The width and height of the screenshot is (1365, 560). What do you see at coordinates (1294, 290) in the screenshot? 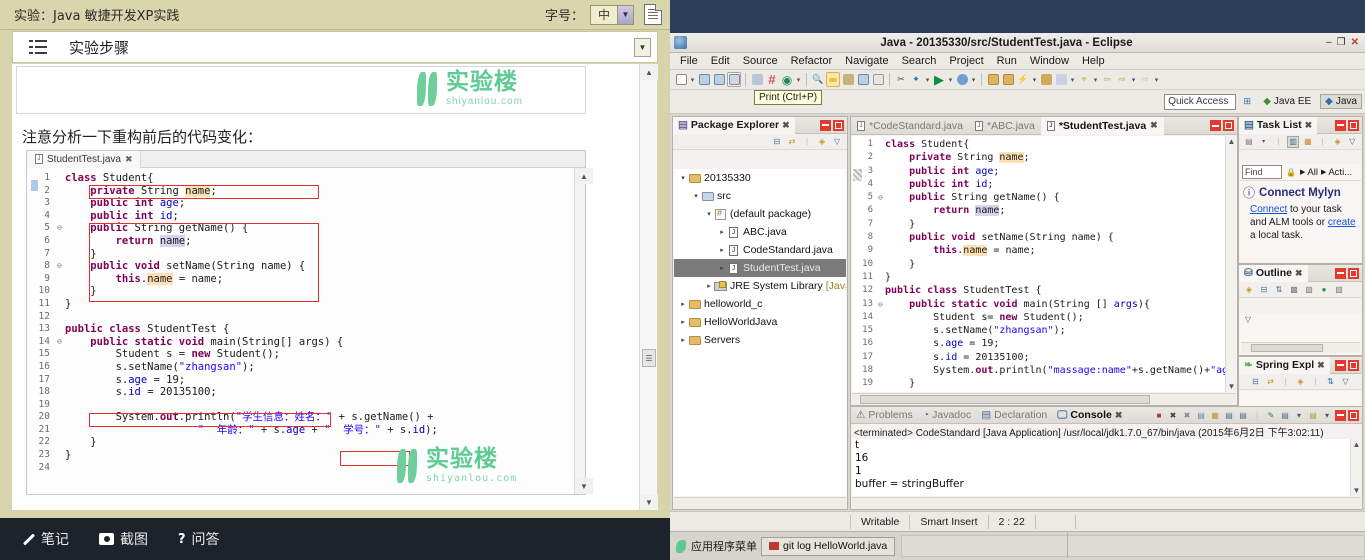
I see `hide-fields-icon: ▩` at bounding box center [1294, 290].